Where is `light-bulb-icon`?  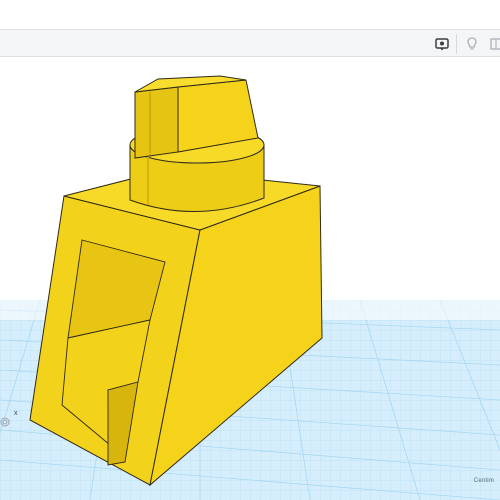 light-bulb-icon is located at coordinates (472, 44).